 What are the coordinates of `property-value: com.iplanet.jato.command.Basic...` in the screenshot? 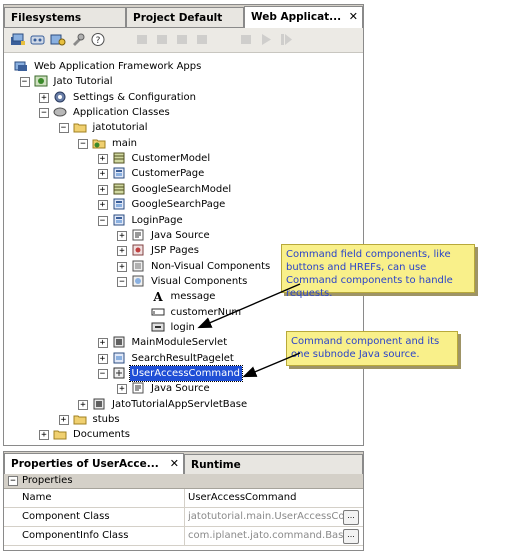 It's located at (265, 535).